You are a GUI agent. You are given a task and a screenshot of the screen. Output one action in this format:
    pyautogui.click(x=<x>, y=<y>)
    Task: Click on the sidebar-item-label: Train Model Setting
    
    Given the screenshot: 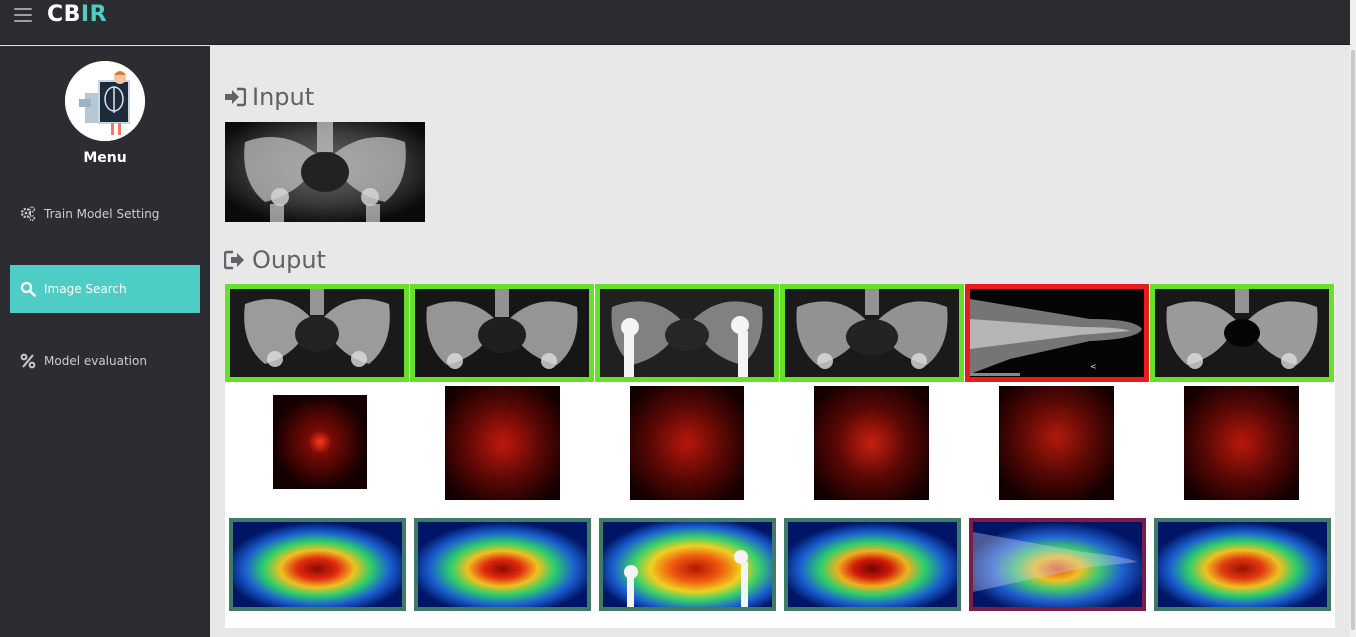 What is the action you would take?
    pyautogui.click(x=102, y=214)
    